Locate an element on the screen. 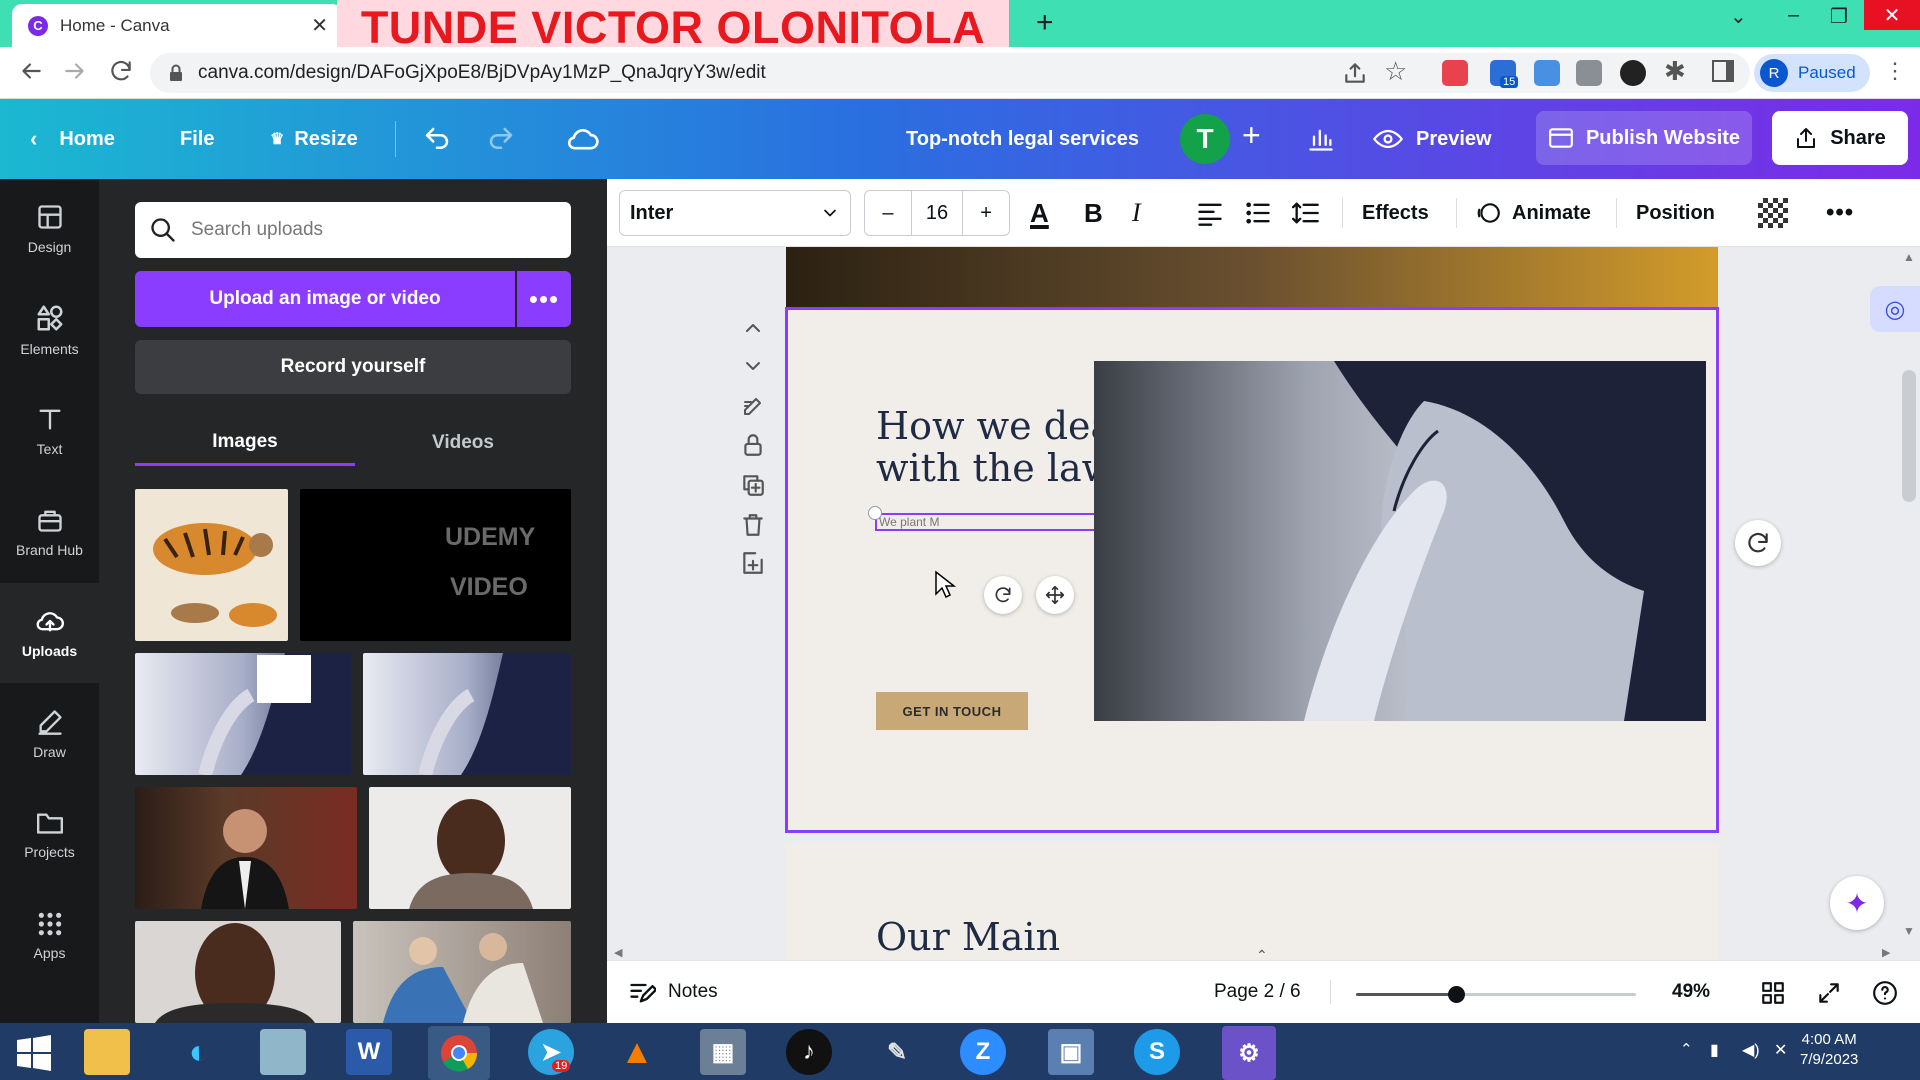 The image size is (1920, 1080). zoom-slider-knob is located at coordinates (1456, 994).